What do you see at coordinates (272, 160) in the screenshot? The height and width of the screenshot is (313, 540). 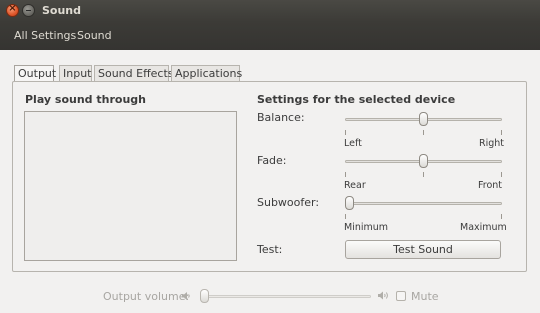 I see `fade-label: Fade:` at bounding box center [272, 160].